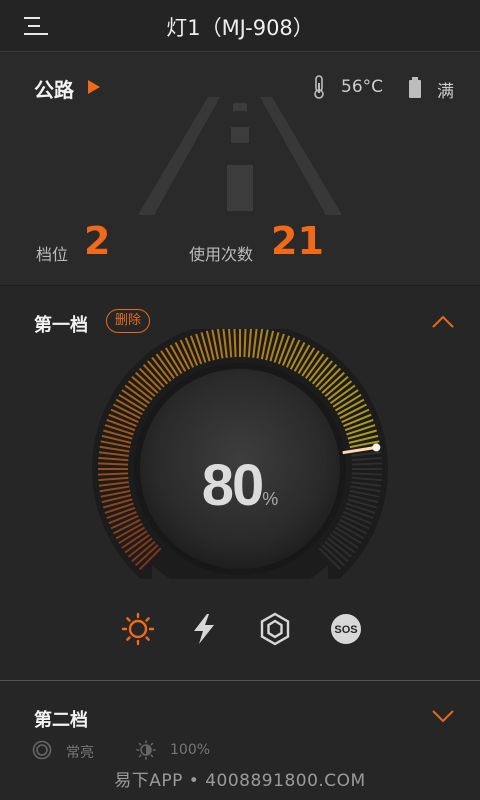  Describe the element at coordinates (80, 753) in the screenshot. I see `level-2-mode-label: 常亮` at that location.